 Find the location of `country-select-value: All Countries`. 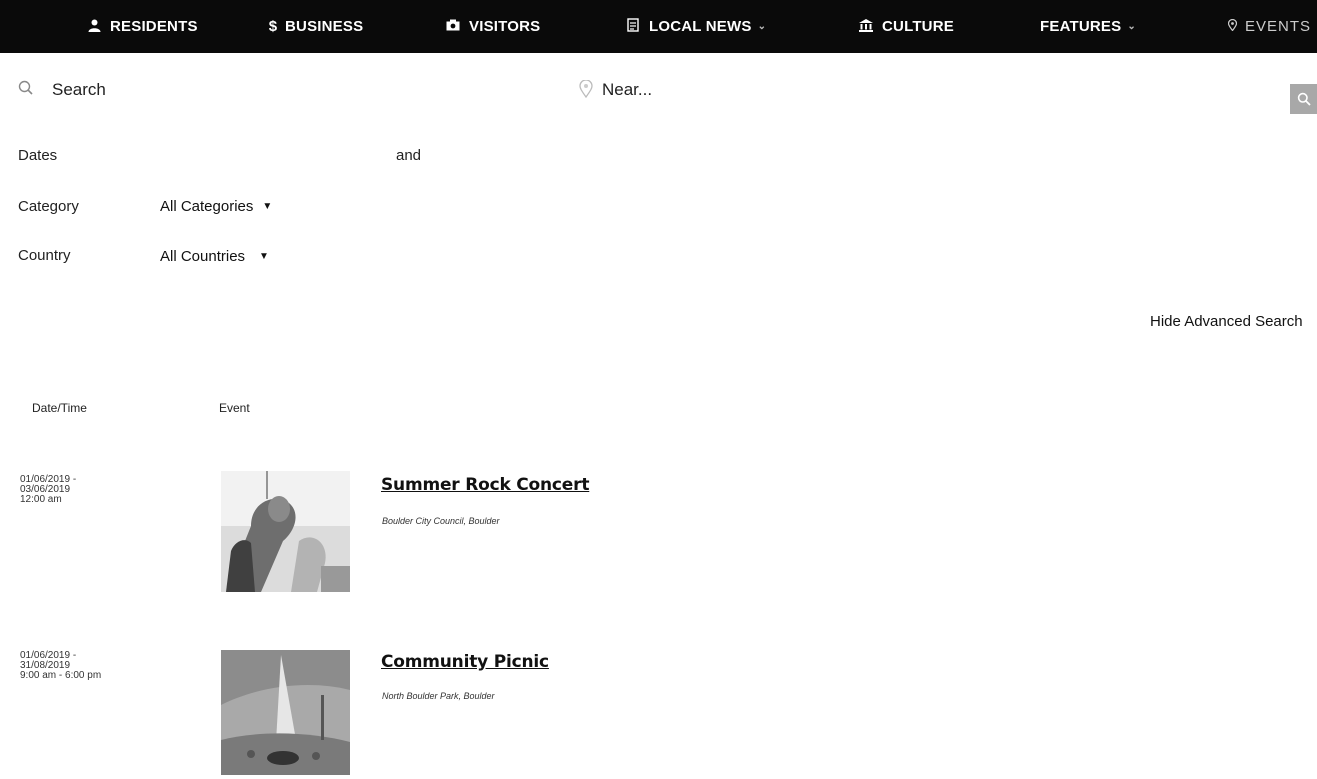

country-select-value: All Countries is located at coordinates (203, 256).